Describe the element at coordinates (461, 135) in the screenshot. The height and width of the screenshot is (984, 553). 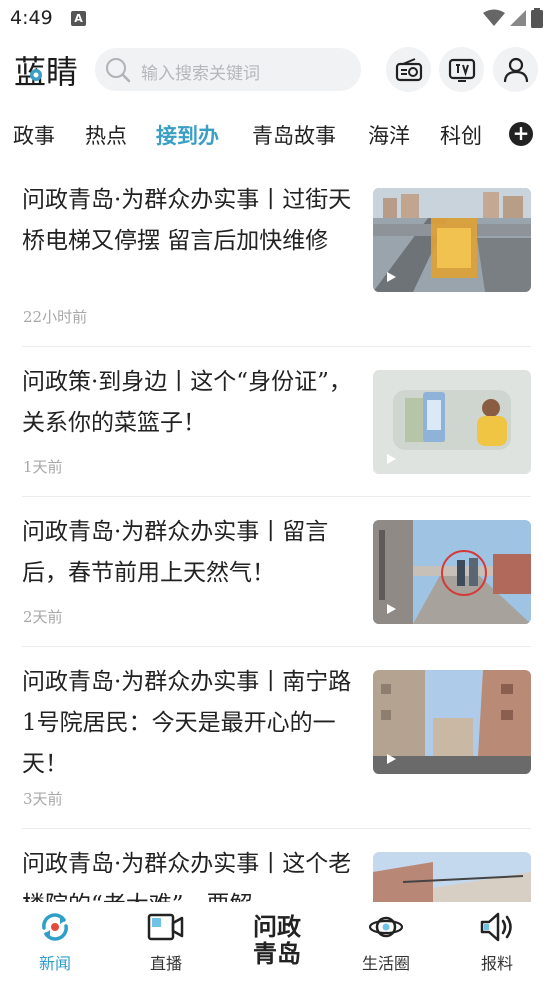
I see `tab-tech: 科创` at that location.